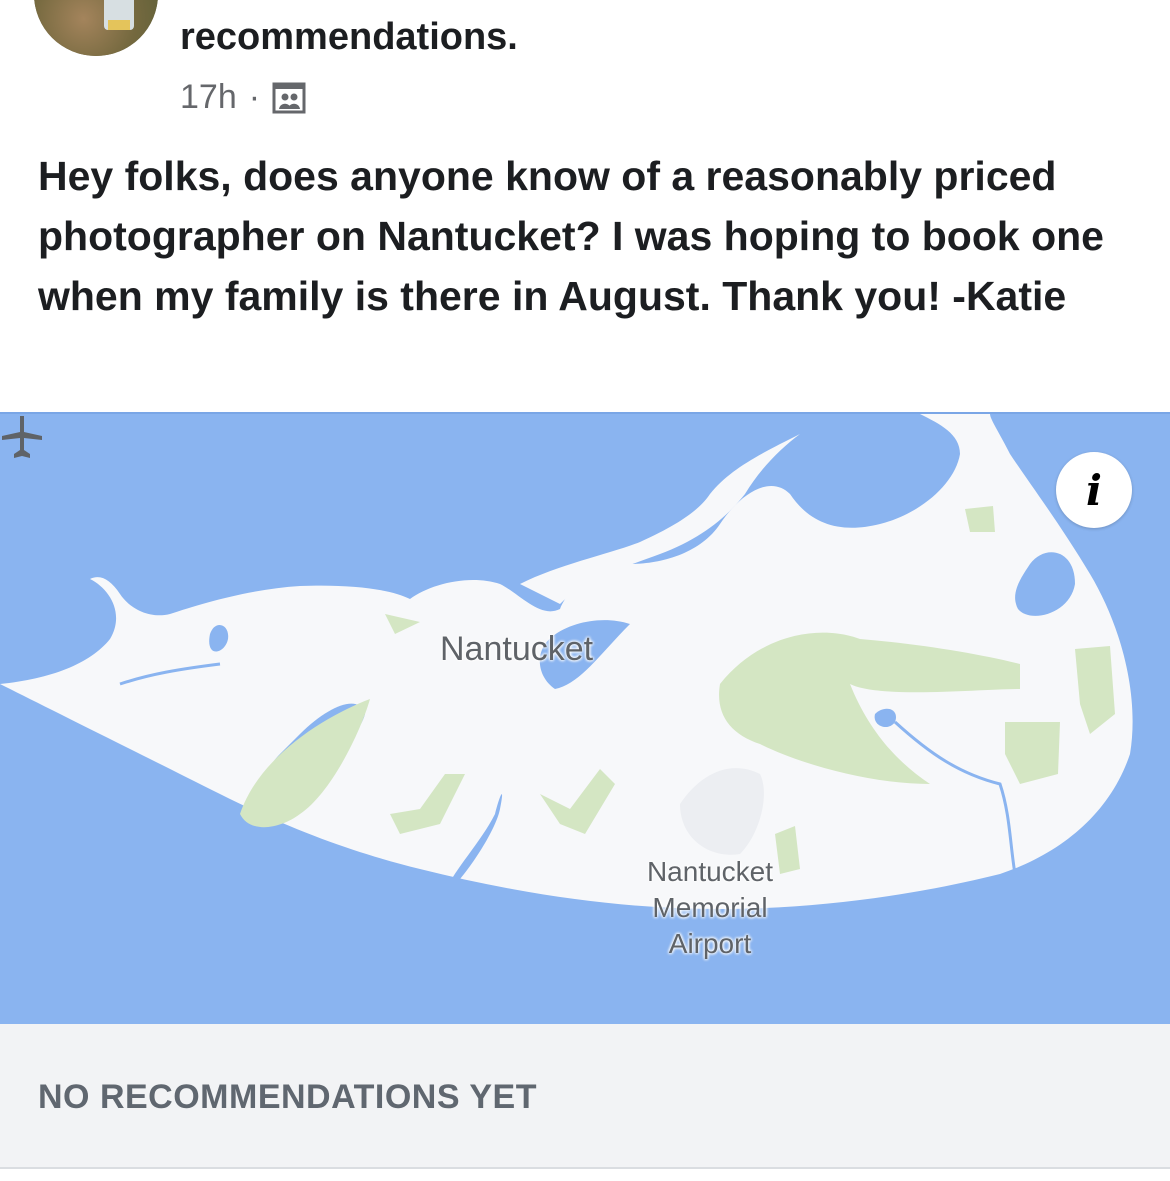  What do you see at coordinates (349, 37) in the screenshot?
I see `post-title: recommendations.` at bounding box center [349, 37].